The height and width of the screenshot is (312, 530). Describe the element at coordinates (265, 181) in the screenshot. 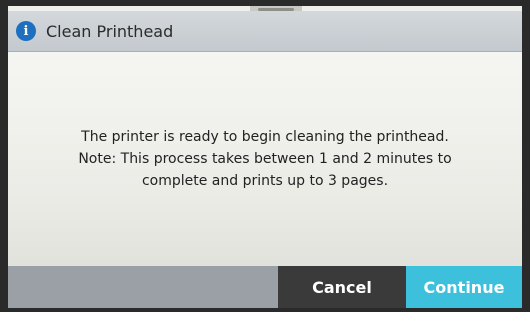

I see `message-line: complete and prints up to 3 pages.` at that location.